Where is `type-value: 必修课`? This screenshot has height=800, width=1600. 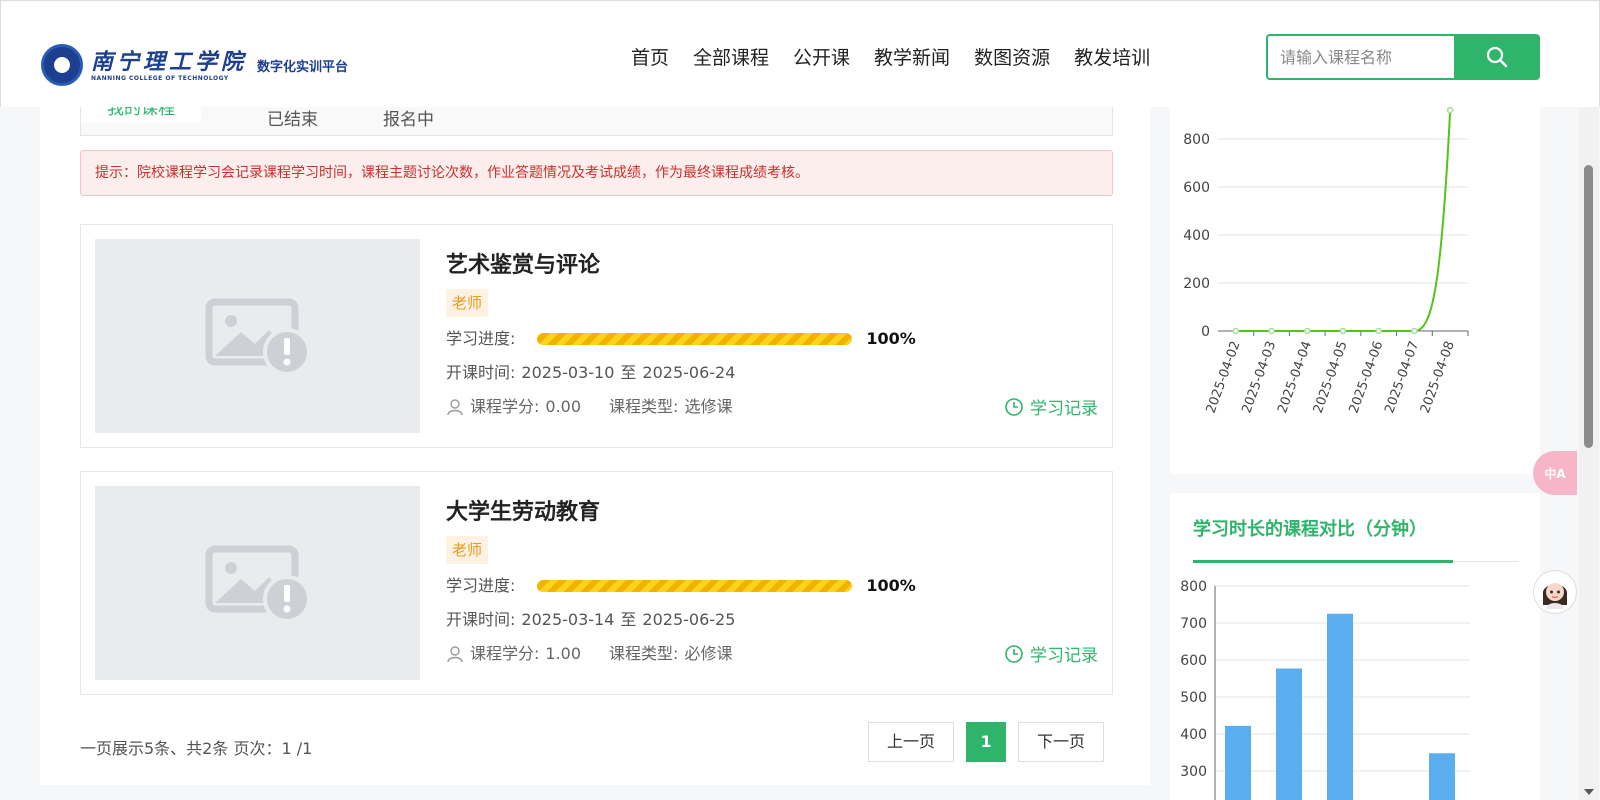
type-value: 必修课 is located at coordinates (708, 653).